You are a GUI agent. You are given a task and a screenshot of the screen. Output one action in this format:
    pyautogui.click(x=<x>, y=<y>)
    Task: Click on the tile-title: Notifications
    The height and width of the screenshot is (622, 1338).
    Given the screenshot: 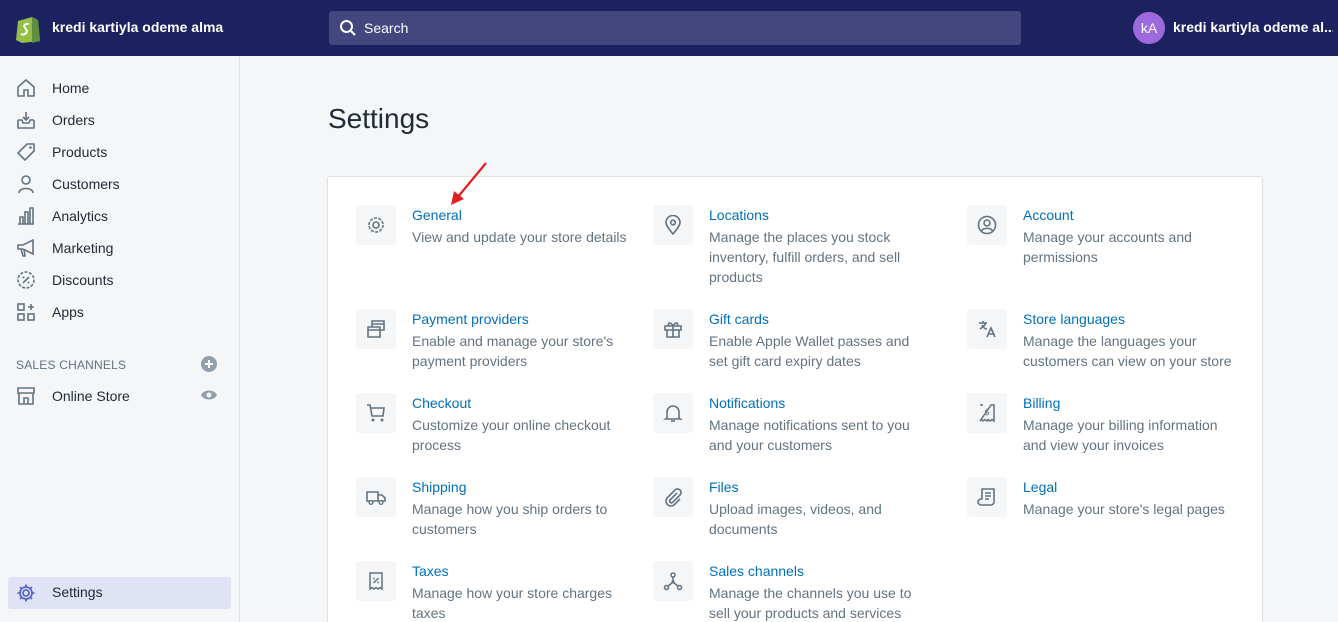 What is the action you would take?
    pyautogui.click(x=747, y=403)
    